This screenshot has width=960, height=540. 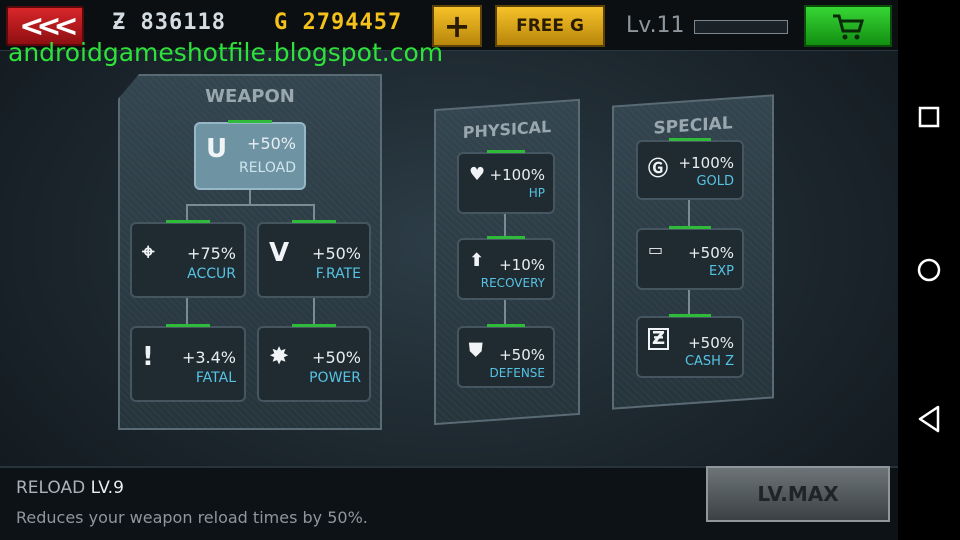 What do you see at coordinates (550, 26) in the screenshot?
I see `free-gold-button: FREE G` at bounding box center [550, 26].